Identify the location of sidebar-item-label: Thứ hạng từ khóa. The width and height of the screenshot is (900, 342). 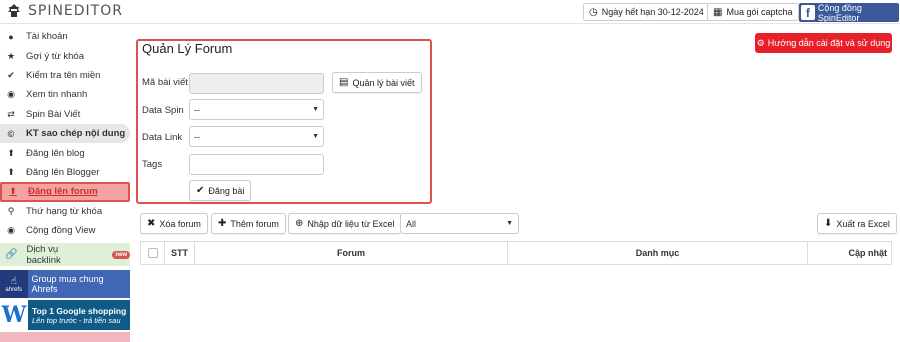
(64, 211).